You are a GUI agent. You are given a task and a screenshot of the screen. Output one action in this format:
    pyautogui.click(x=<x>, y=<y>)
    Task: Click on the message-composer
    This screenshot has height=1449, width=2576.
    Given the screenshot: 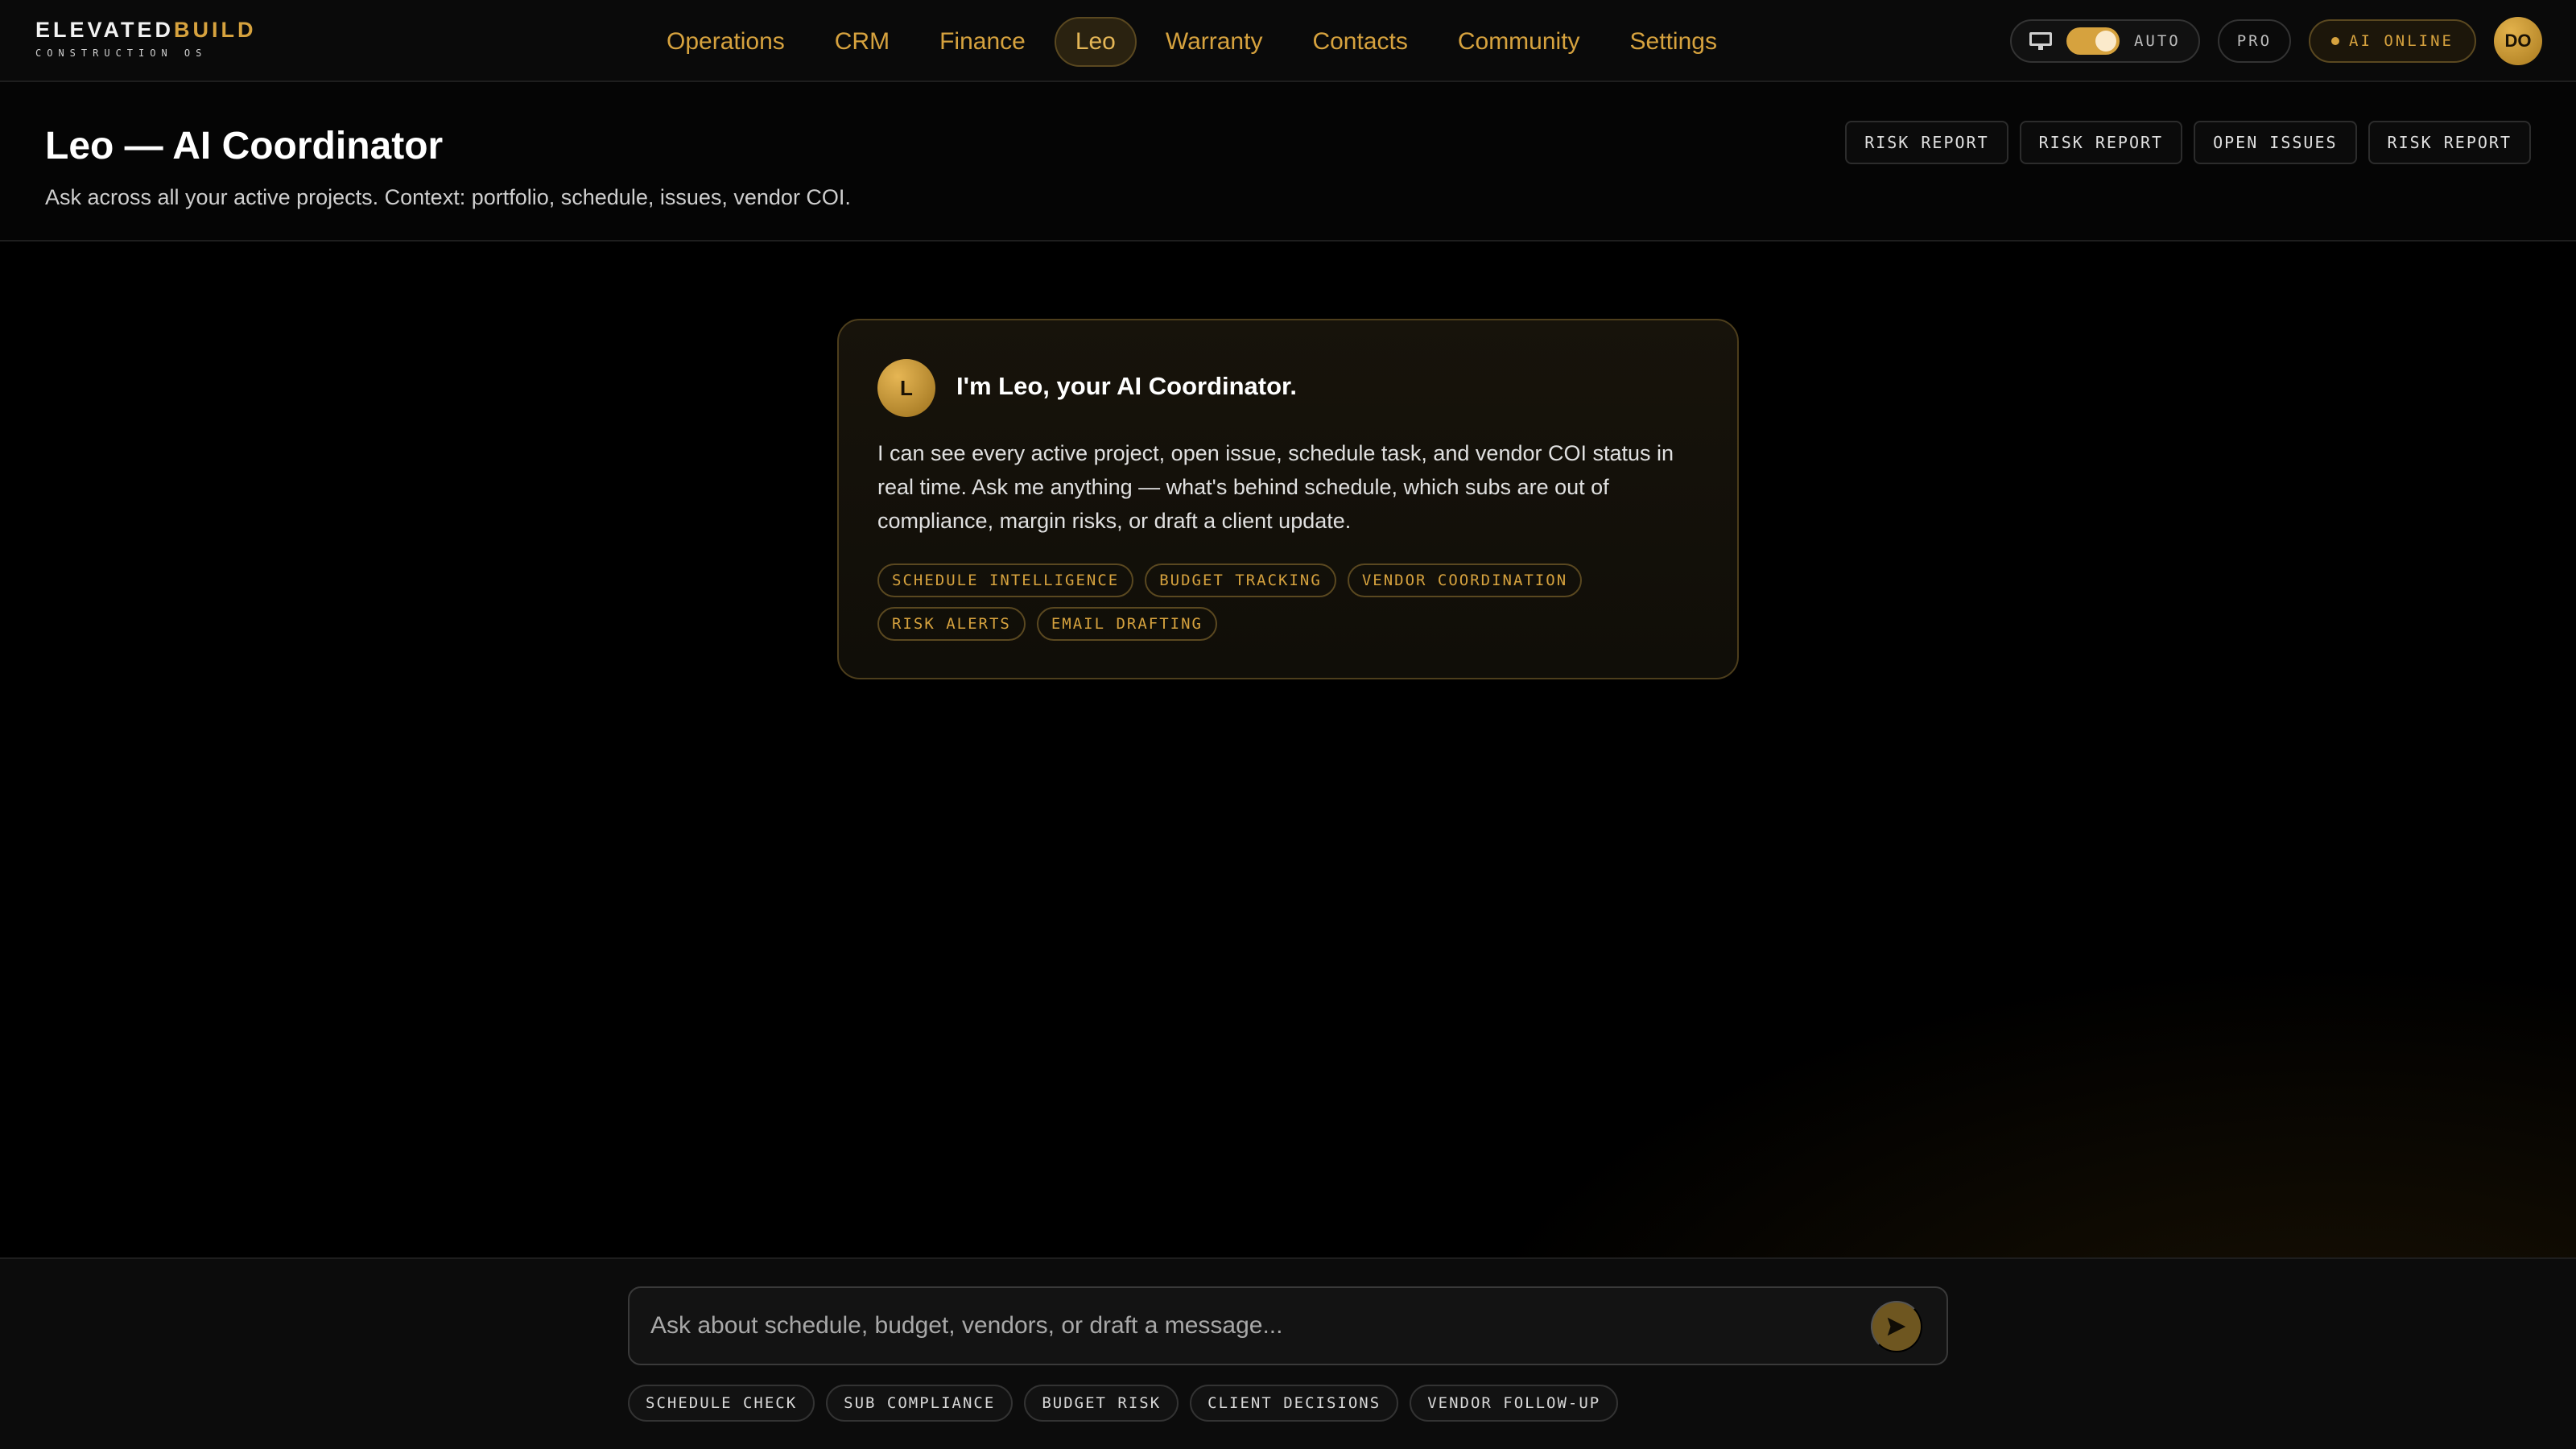 What is the action you would take?
    pyautogui.click(x=1288, y=1325)
    